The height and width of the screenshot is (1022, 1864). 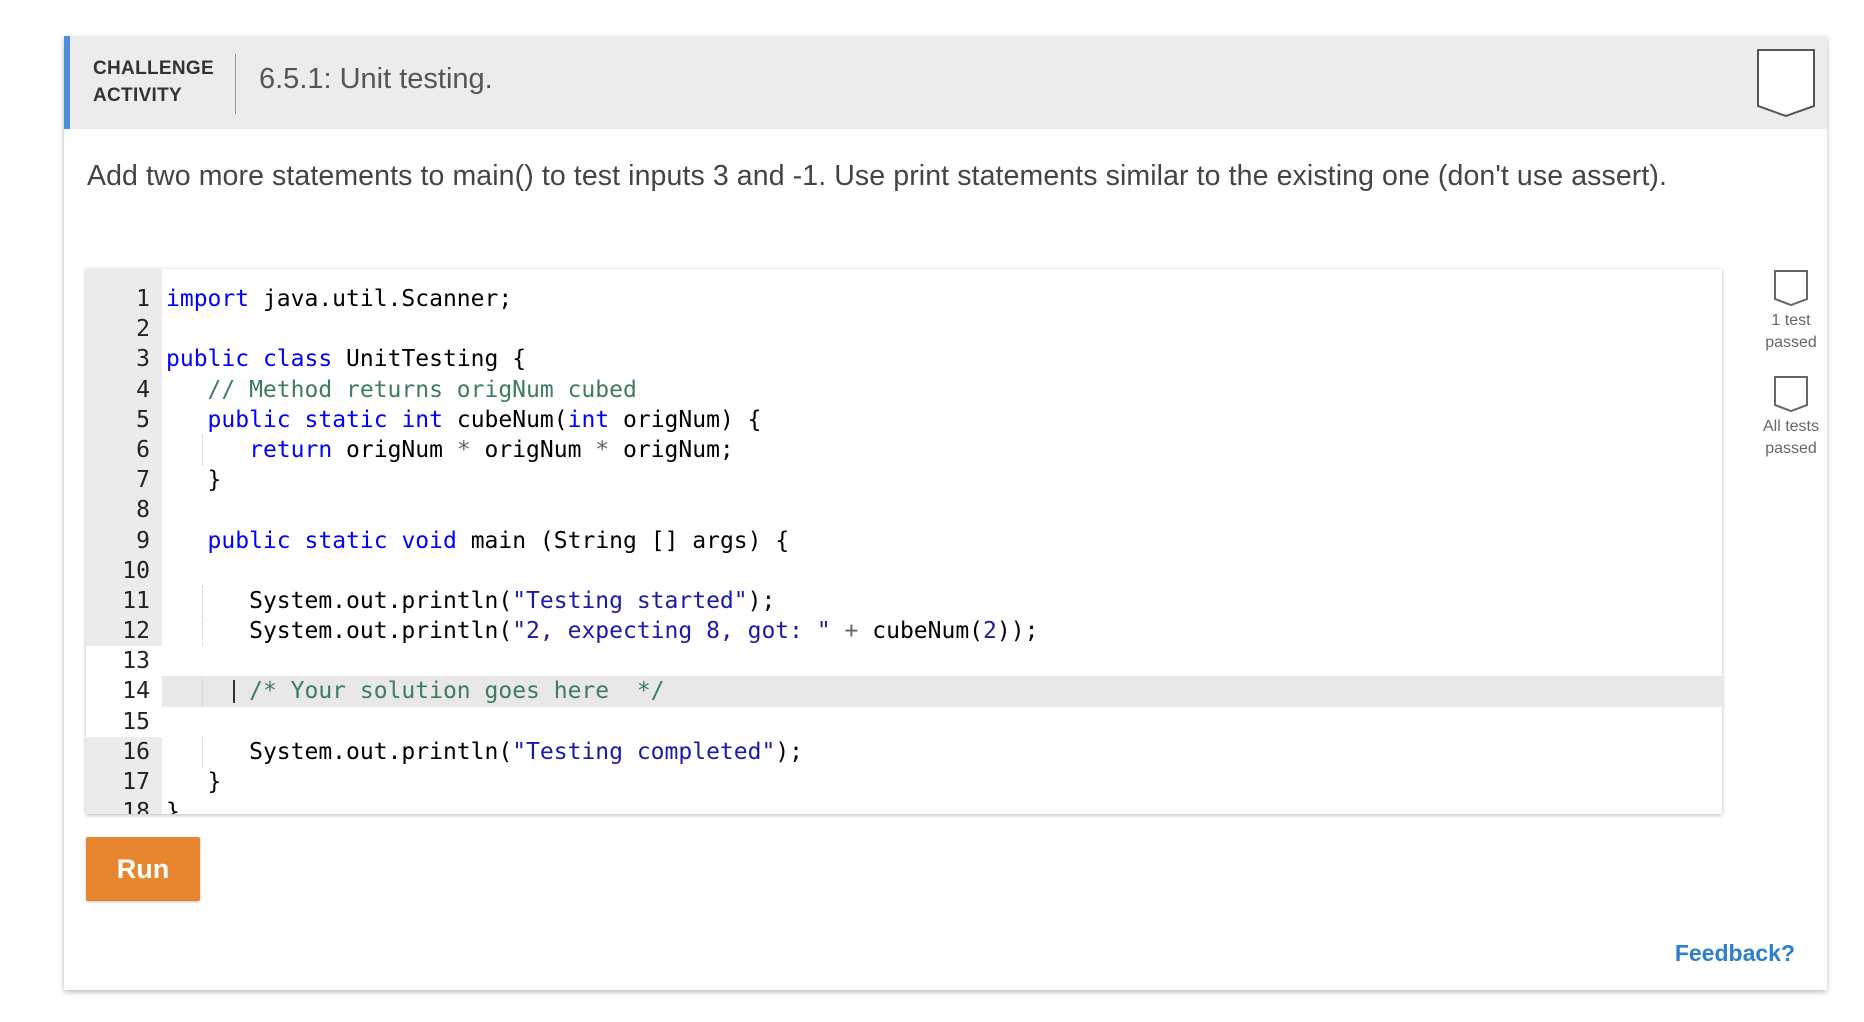 I want to click on code-line: 10, so click(x=904, y=571).